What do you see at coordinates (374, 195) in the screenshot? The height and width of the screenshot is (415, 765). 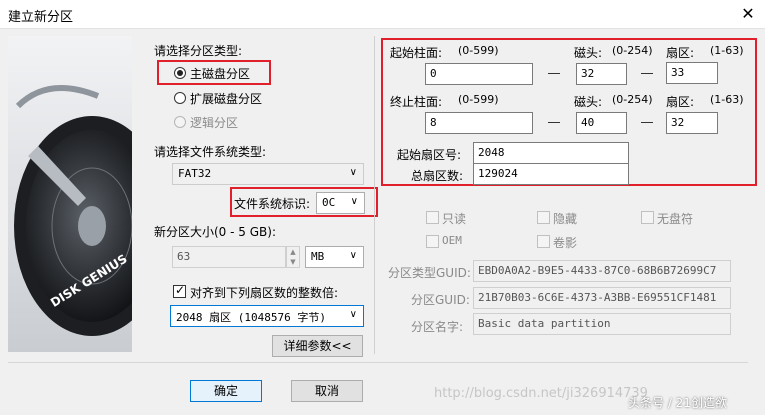 I see `vertical-divider` at bounding box center [374, 195].